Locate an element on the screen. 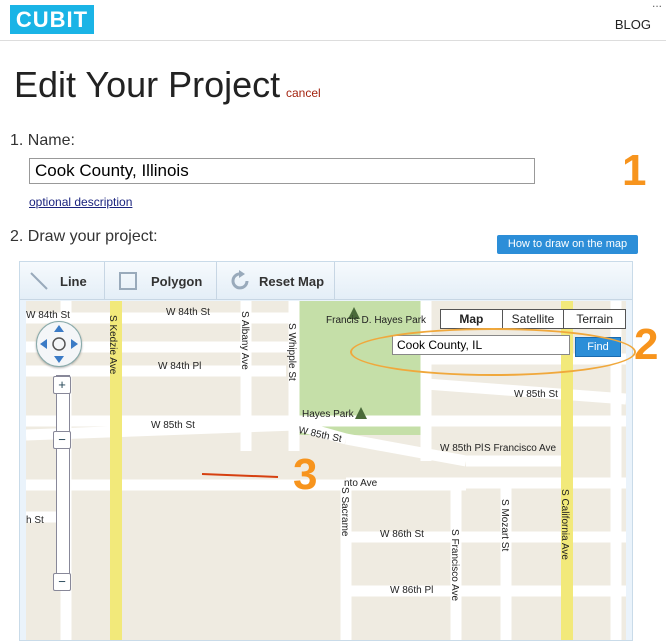  step-draw-label: 2. Draw your project: is located at coordinates (84, 236).